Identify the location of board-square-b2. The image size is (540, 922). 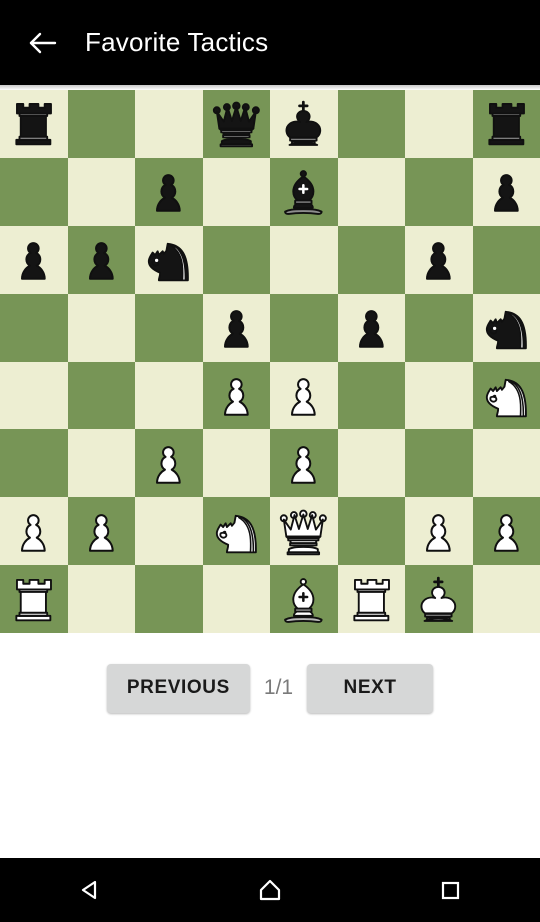
(101, 531).